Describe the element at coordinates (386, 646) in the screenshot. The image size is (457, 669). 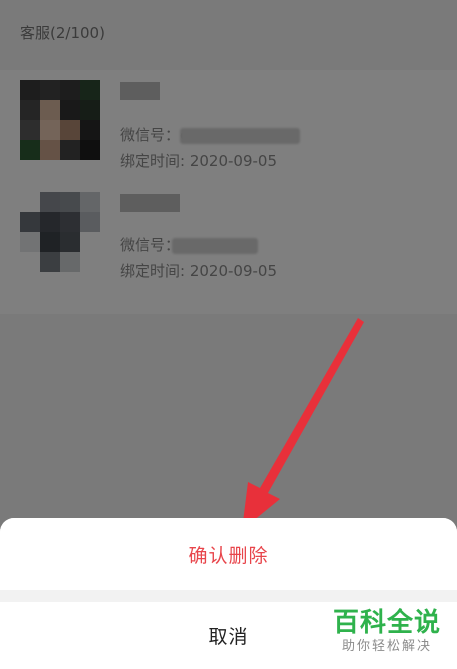
I see `watermark-subtitle: 助你轻松解决` at that location.